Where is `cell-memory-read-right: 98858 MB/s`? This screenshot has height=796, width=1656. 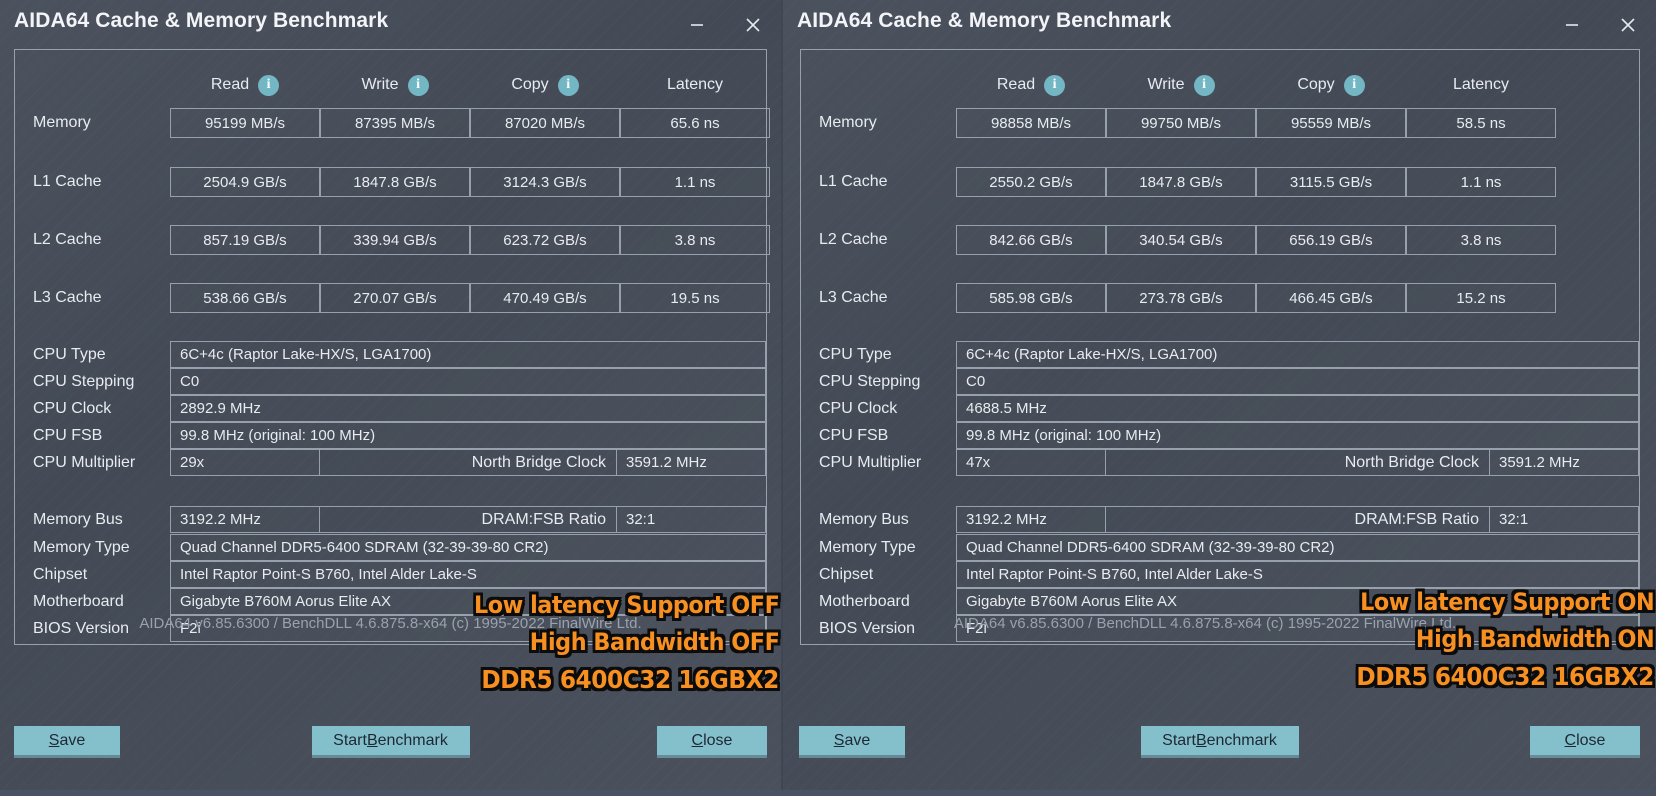
cell-memory-read-right: 98858 MB/s is located at coordinates (1031, 123).